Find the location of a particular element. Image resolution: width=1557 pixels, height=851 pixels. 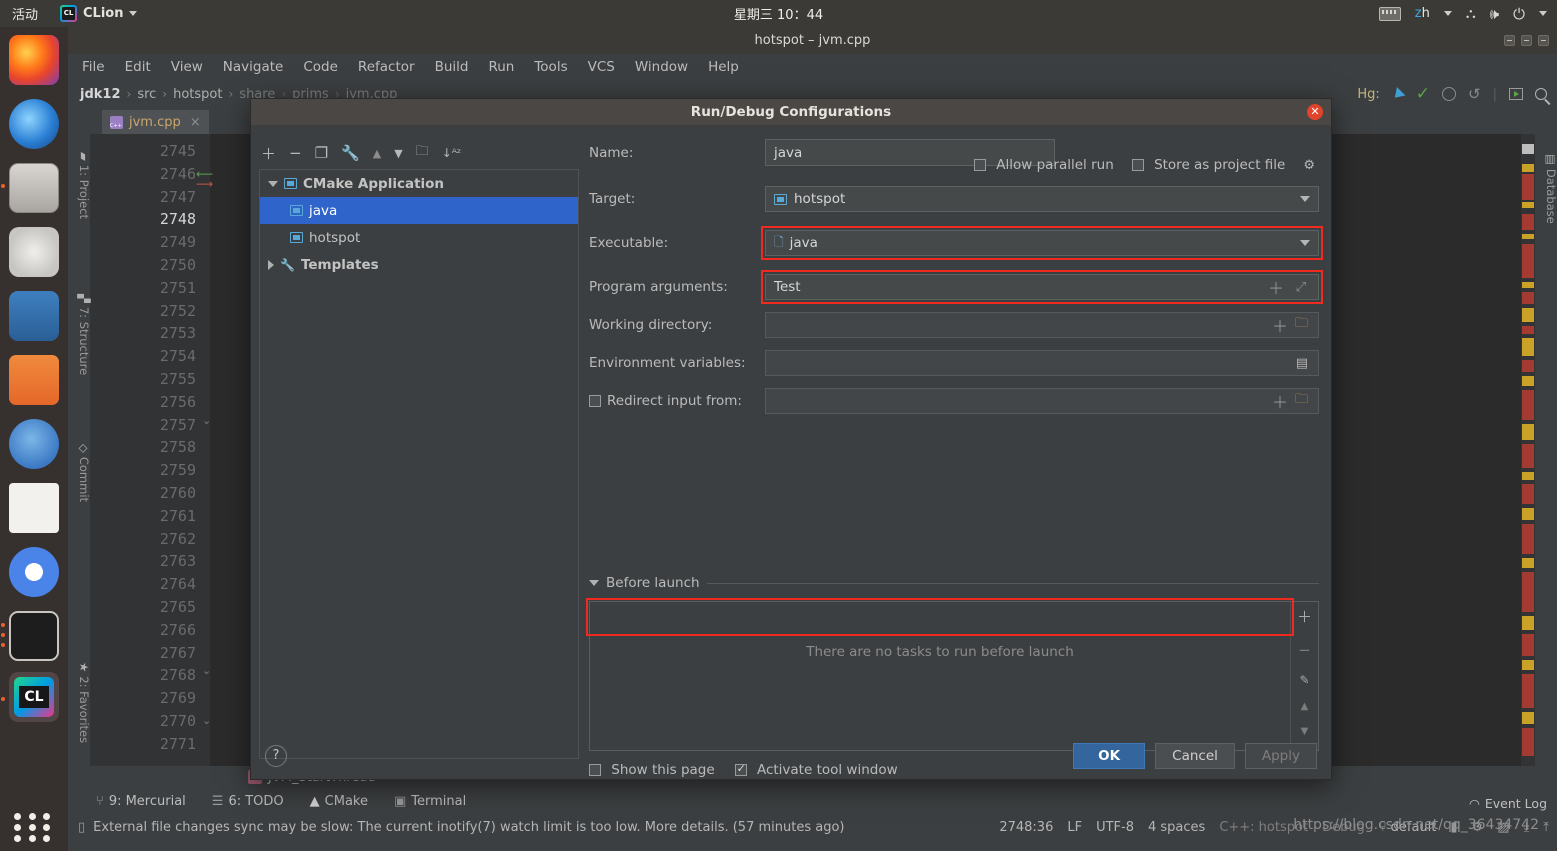

power-icon: ⏻ is located at coordinates (1519, 14).